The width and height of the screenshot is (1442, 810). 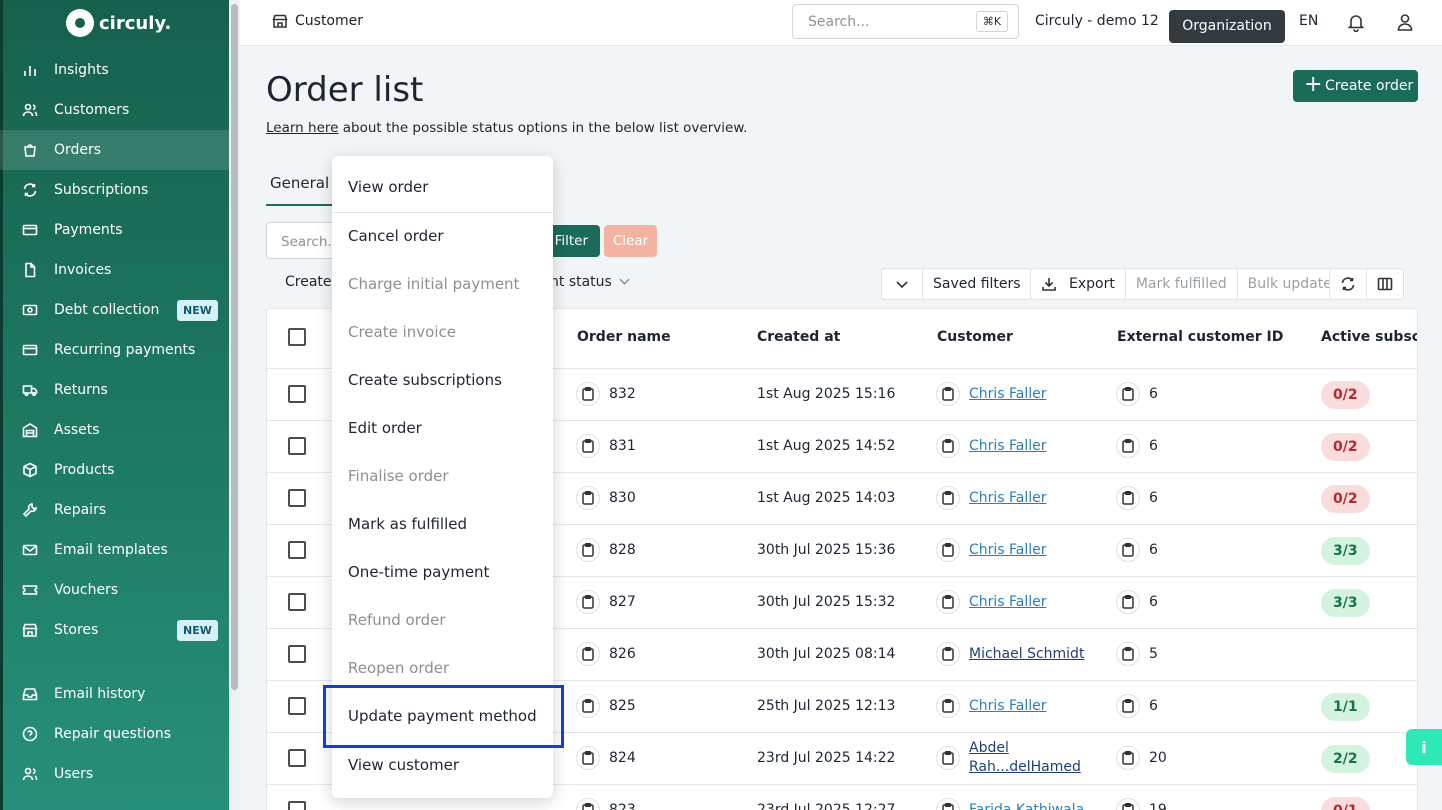 What do you see at coordinates (1405, 22) in the screenshot?
I see `user-icon` at bounding box center [1405, 22].